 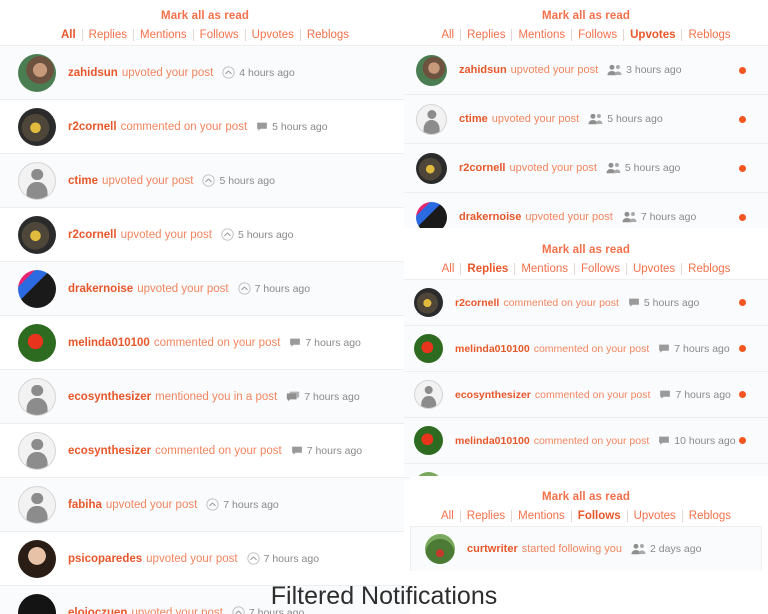 I want to click on notification-row: zahidsun upvoted your post 3 hours ago, so click(x=586, y=70).